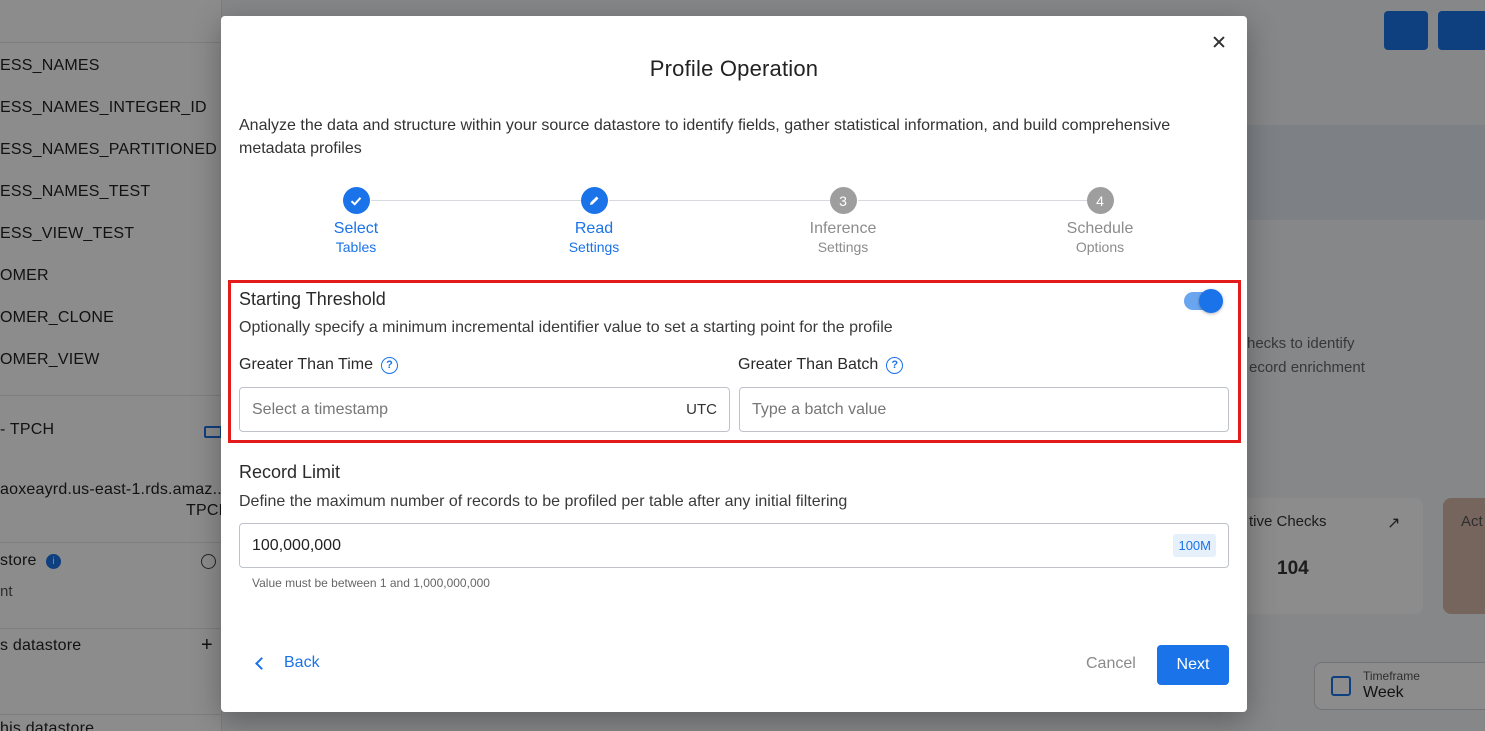 This screenshot has height=731, width=1485. What do you see at coordinates (356, 200) in the screenshot?
I see `check-icon` at bounding box center [356, 200].